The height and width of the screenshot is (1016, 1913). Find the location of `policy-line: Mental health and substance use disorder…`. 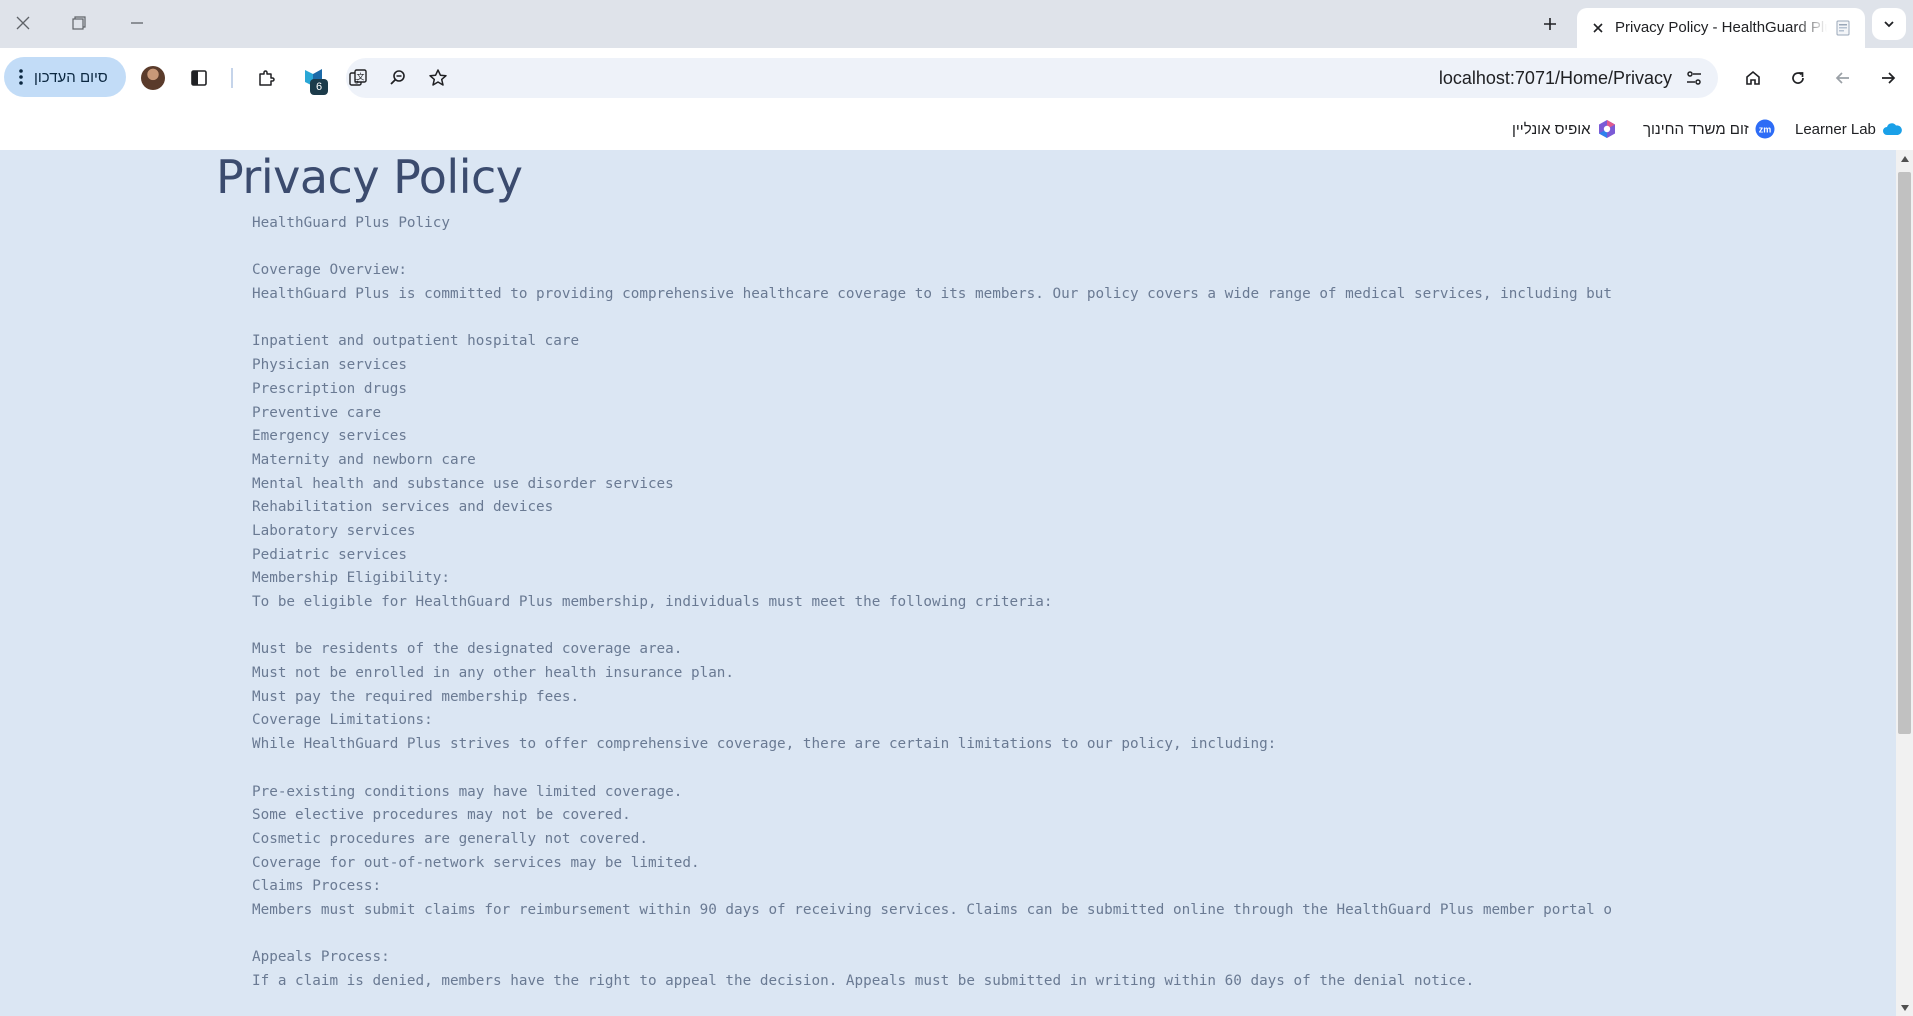

policy-line: Mental health and substance use disorder… is located at coordinates (463, 483).